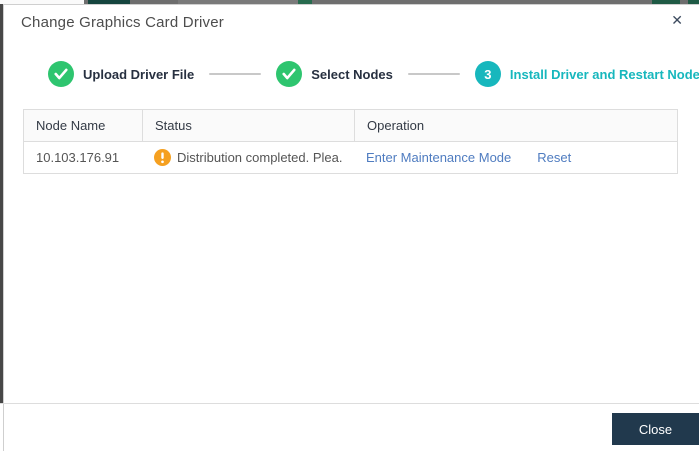 Image resolution: width=699 pixels, height=451 pixels. What do you see at coordinates (352, 74) in the screenshot?
I see `step-label-select-nodes: Select Nodes` at bounding box center [352, 74].